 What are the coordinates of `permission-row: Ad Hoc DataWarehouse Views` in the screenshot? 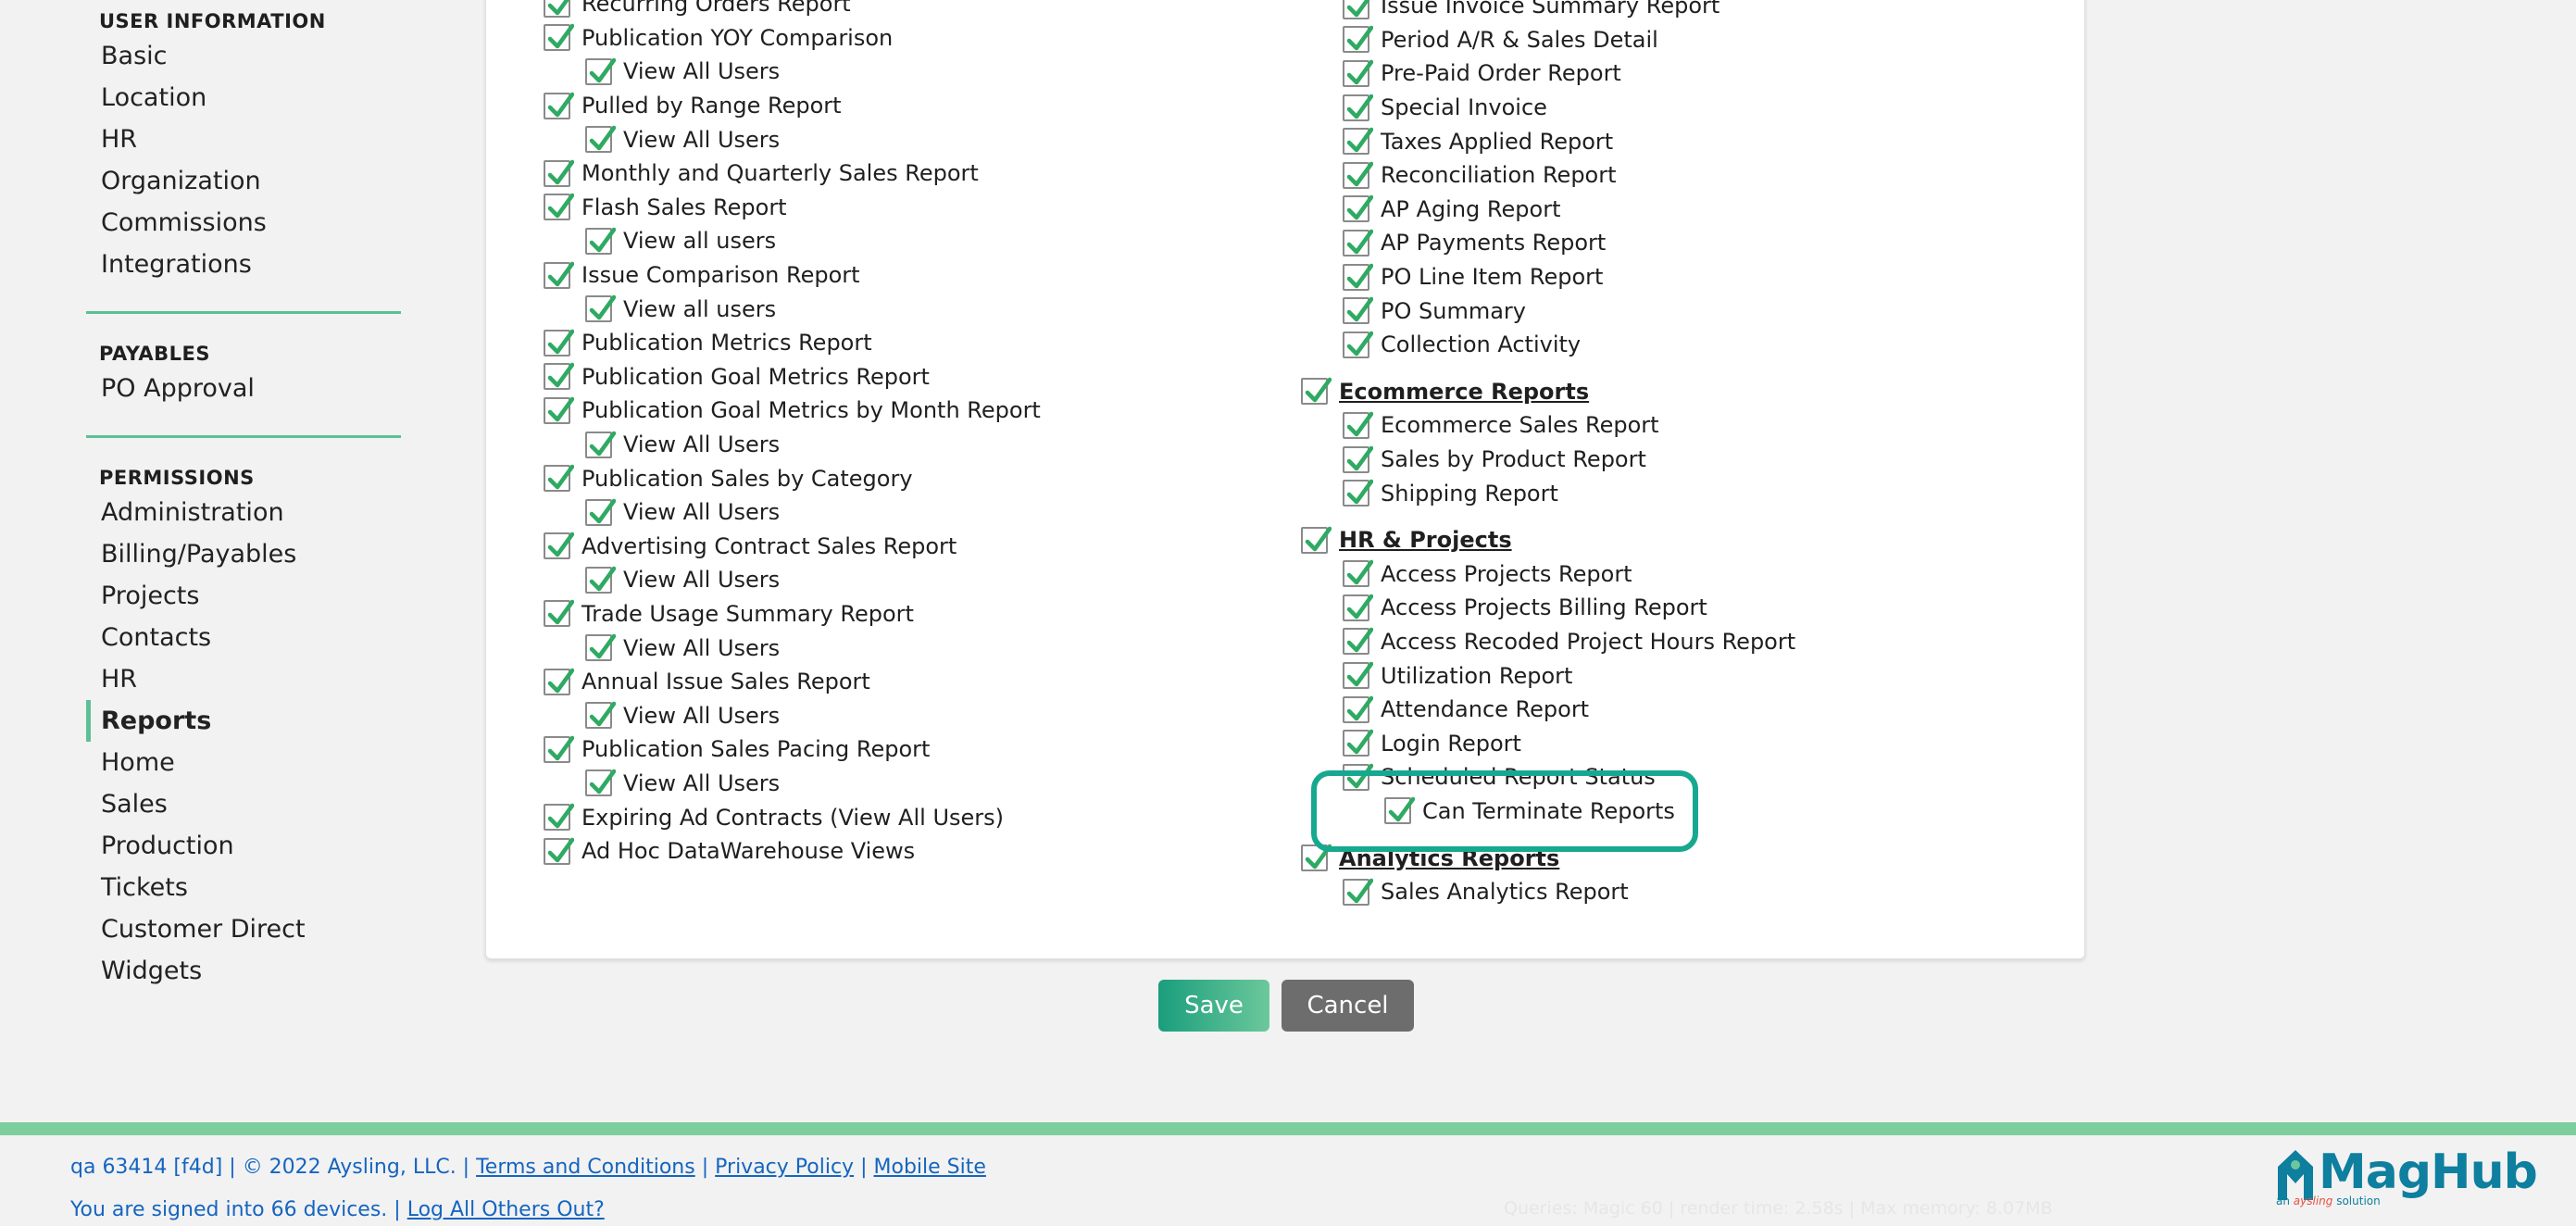 It's located at (793, 852).